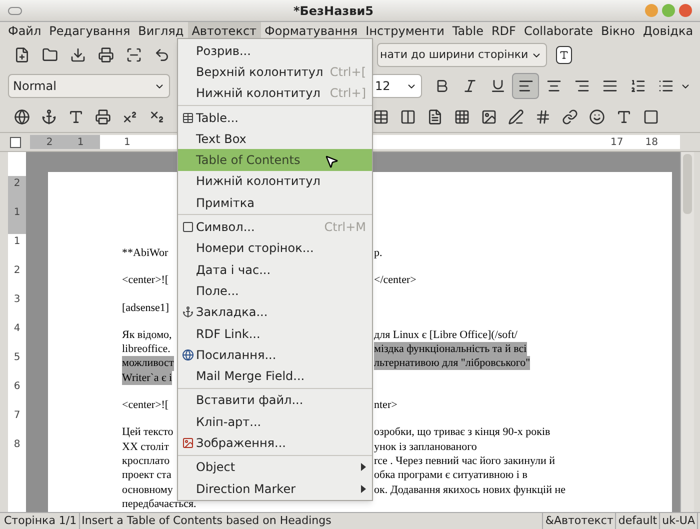  What do you see at coordinates (618, 31) in the screenshot?
I see `menu-bar-item: Вікно` at bounding box center [618, 31].